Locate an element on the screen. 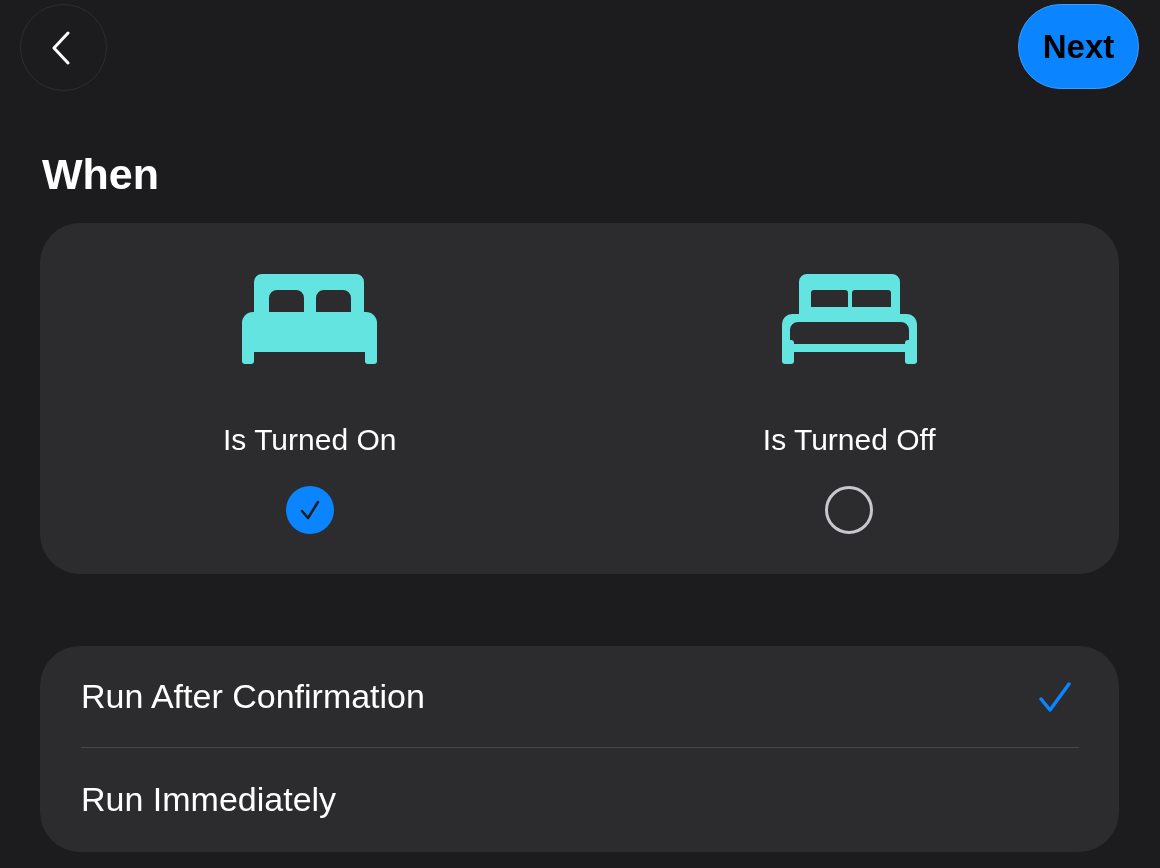 This screenshot has height=868, width=1160. next-button: Next is located at coordinates (1078, 46).